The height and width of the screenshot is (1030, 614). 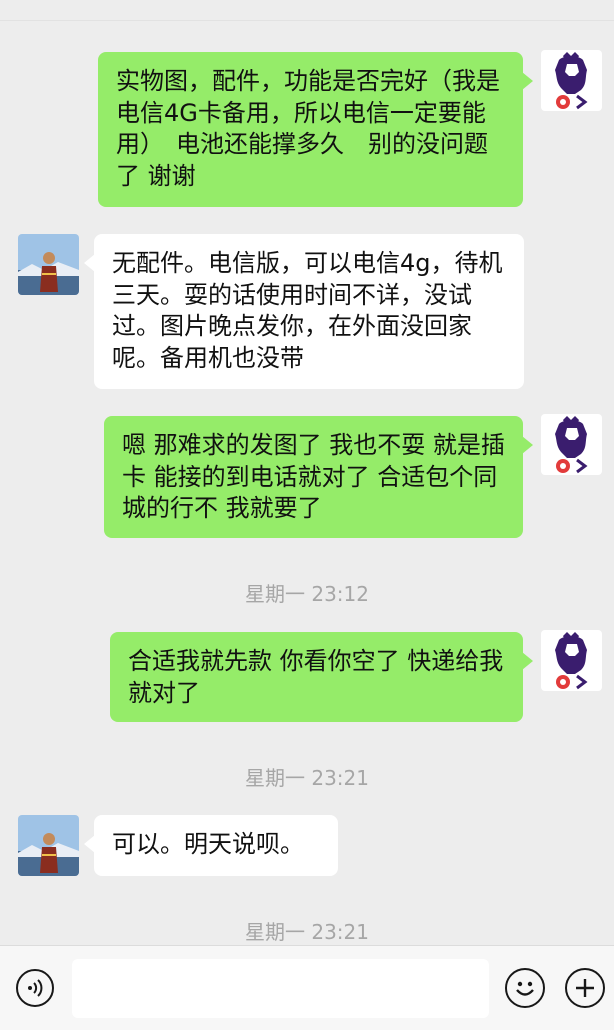 I want to click on emoji-button, so click(x=525, y=988).